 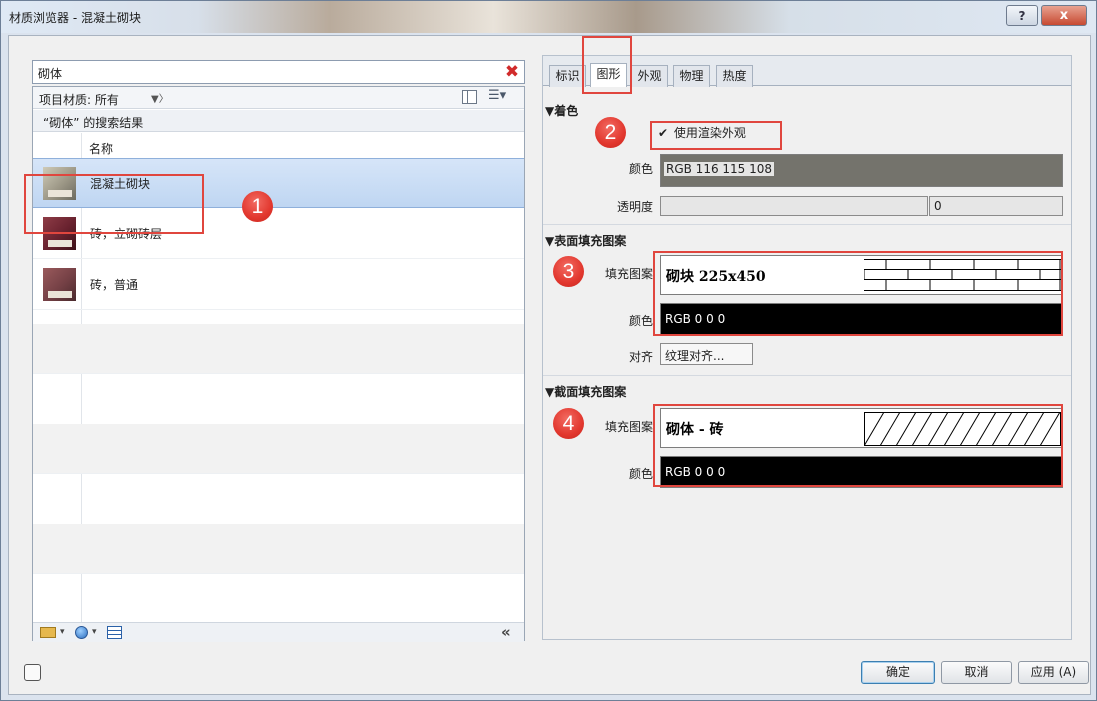 I want to click on transparency-value: 0, so click(x=996, y=206).